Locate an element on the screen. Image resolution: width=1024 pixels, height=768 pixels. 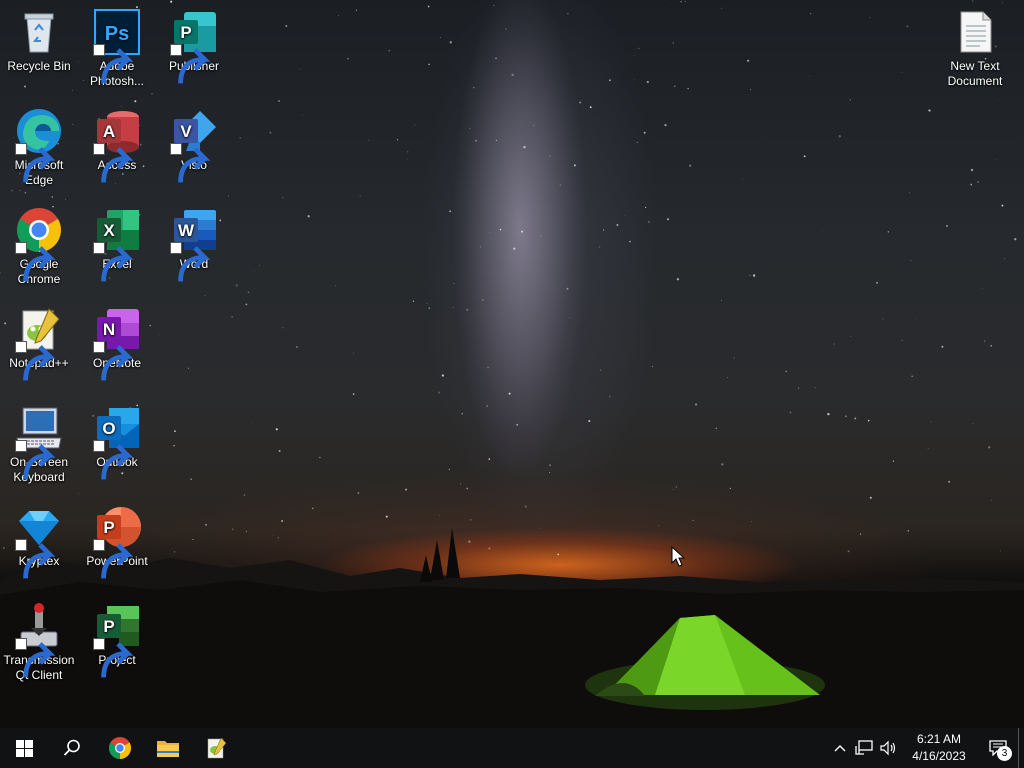
onenote-shortcut: N OneNote is located at coordinates (117, 340).